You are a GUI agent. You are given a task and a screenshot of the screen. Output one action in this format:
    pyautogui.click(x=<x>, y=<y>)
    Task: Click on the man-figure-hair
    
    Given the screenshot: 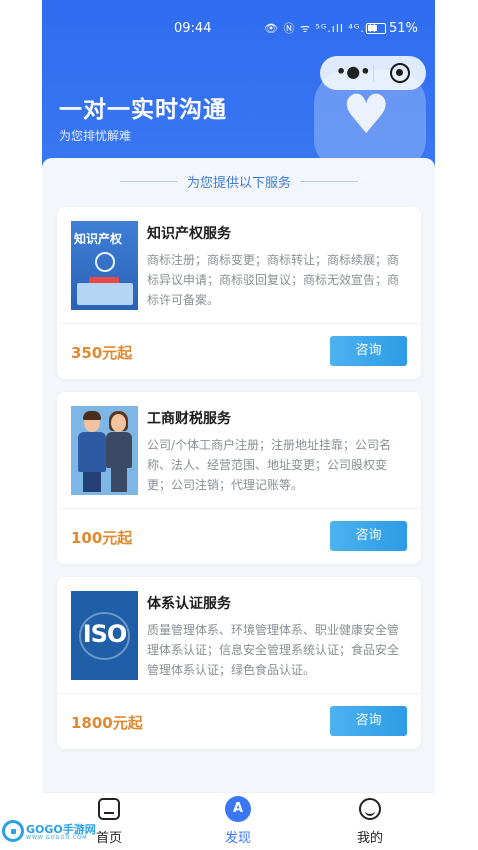 What is the action you would take?
    pyautogui.click(x=92, y=415)
    